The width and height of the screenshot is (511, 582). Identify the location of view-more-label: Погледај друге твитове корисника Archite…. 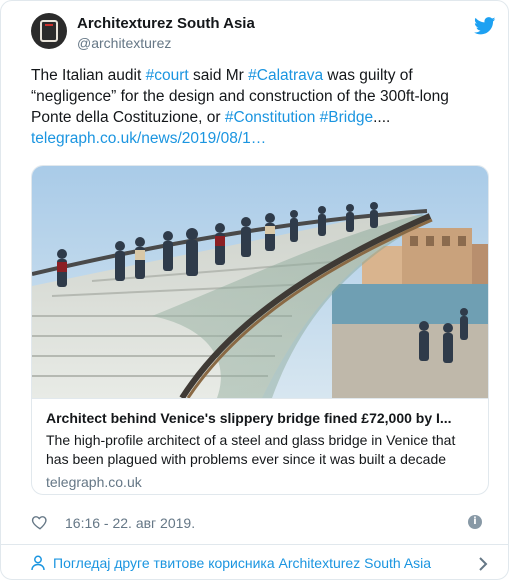
(242, 563).